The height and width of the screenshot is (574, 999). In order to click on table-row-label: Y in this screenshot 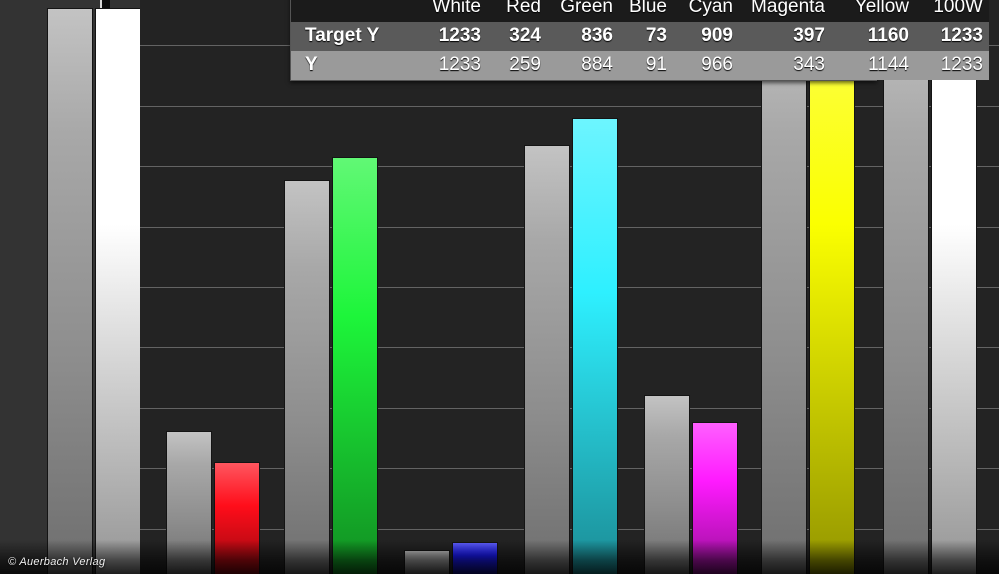, I will do `click(349, 65)`.